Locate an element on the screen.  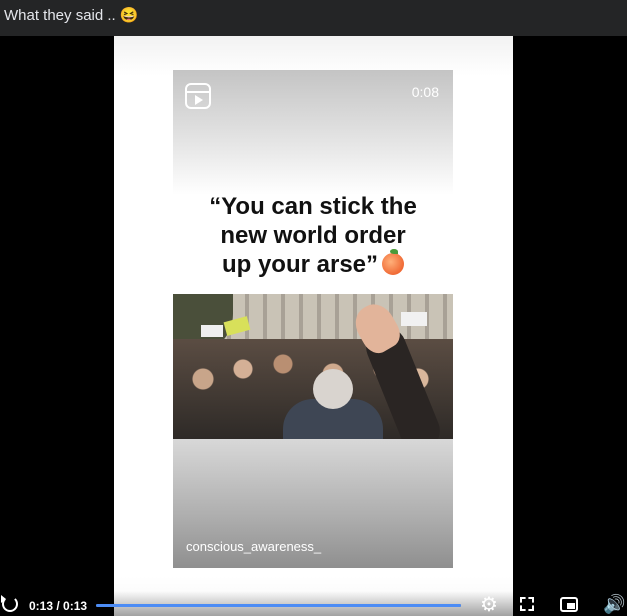
fullscreen-icon is located at coordinates (527, 604).